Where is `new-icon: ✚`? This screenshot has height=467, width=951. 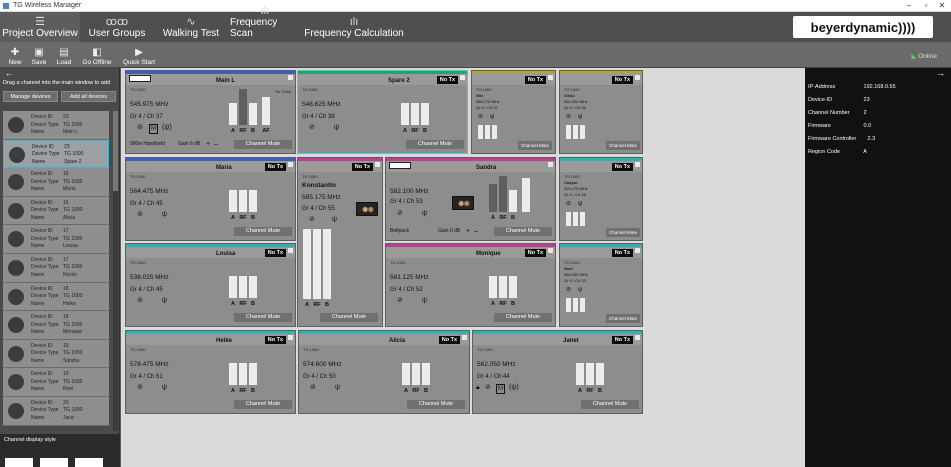
new-icon: ✚ is located at coordinates (15, 52).